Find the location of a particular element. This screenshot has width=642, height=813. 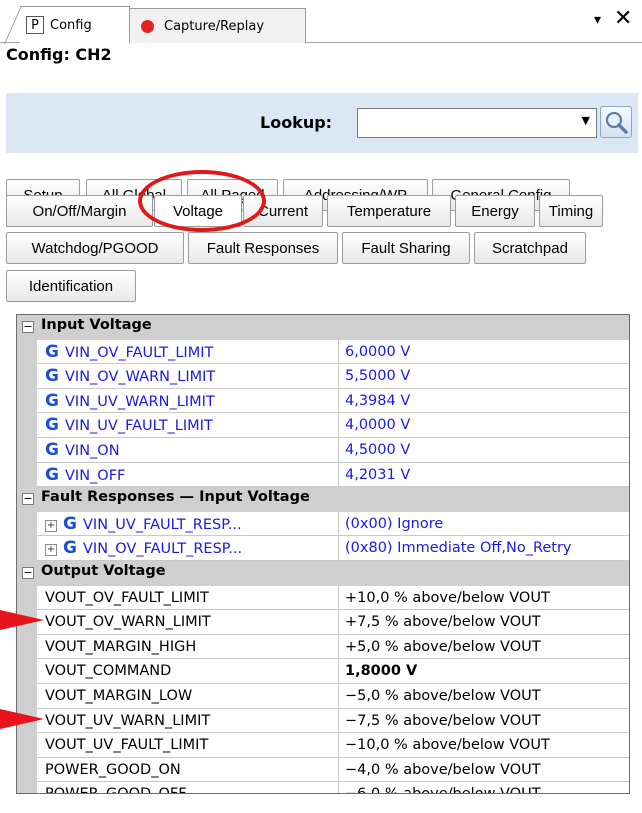

param-name-text: VIN_UV_FAULT_LIMIT is located at coordinates (139, 426).